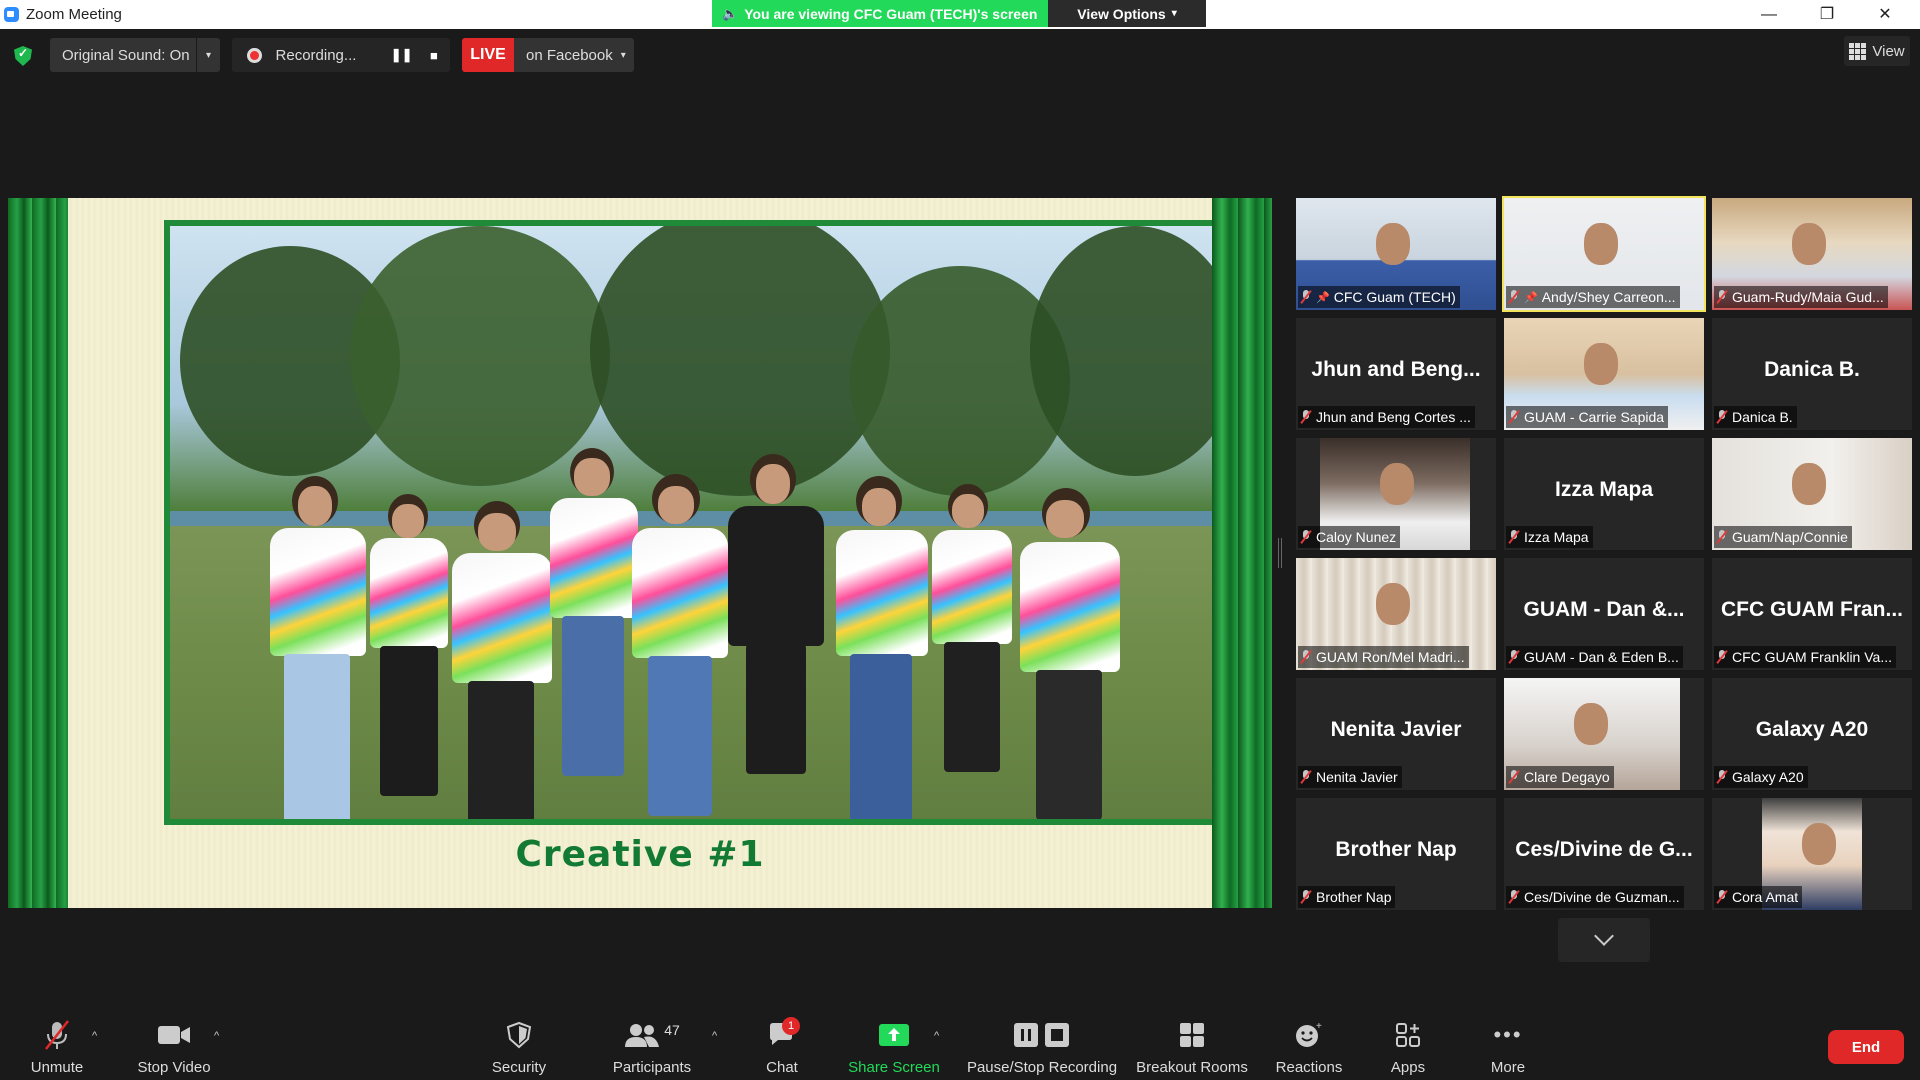  Describe the element at coordinates (1042, 1035) in the screenshot. I see `pause-stop-recording-icon` at that location.